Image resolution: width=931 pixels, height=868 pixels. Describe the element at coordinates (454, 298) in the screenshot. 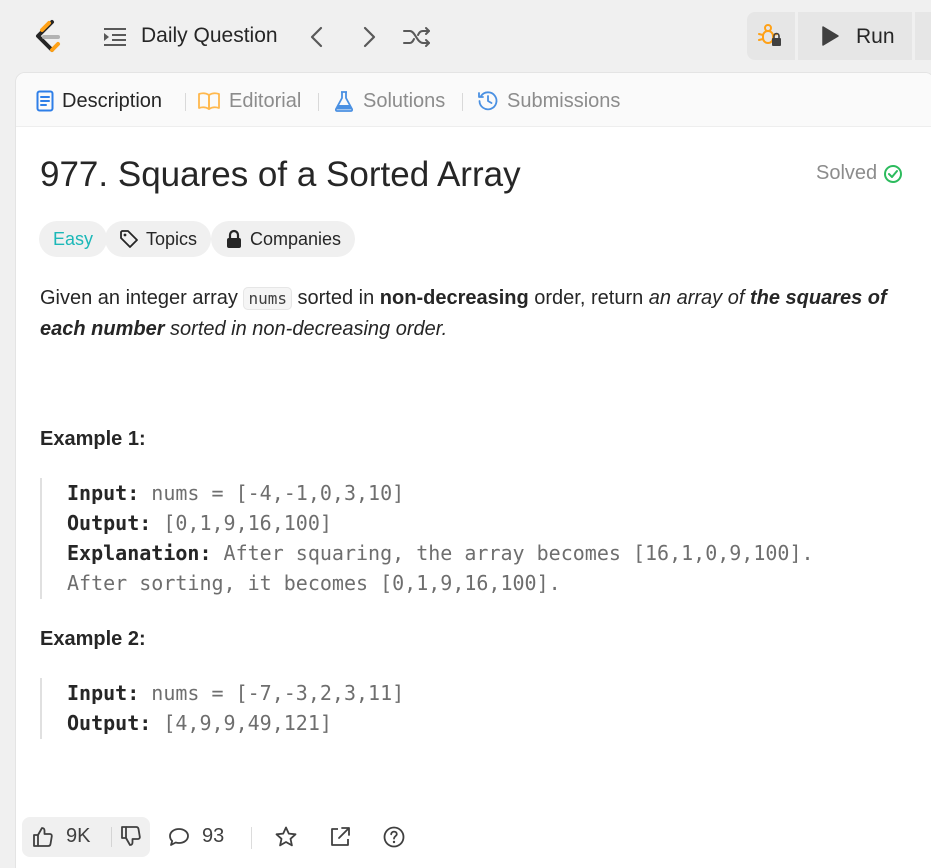

I see `desc-bold: non-decreasing` at that location.